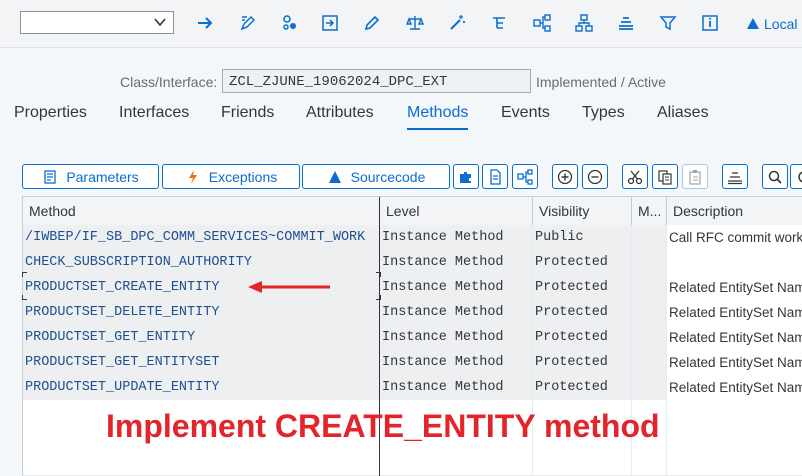 This screenshot has height=476, width=802. Describe the element at coordinates (734, 211) in the screenshot. I see `column-header-description: Description` at that location.